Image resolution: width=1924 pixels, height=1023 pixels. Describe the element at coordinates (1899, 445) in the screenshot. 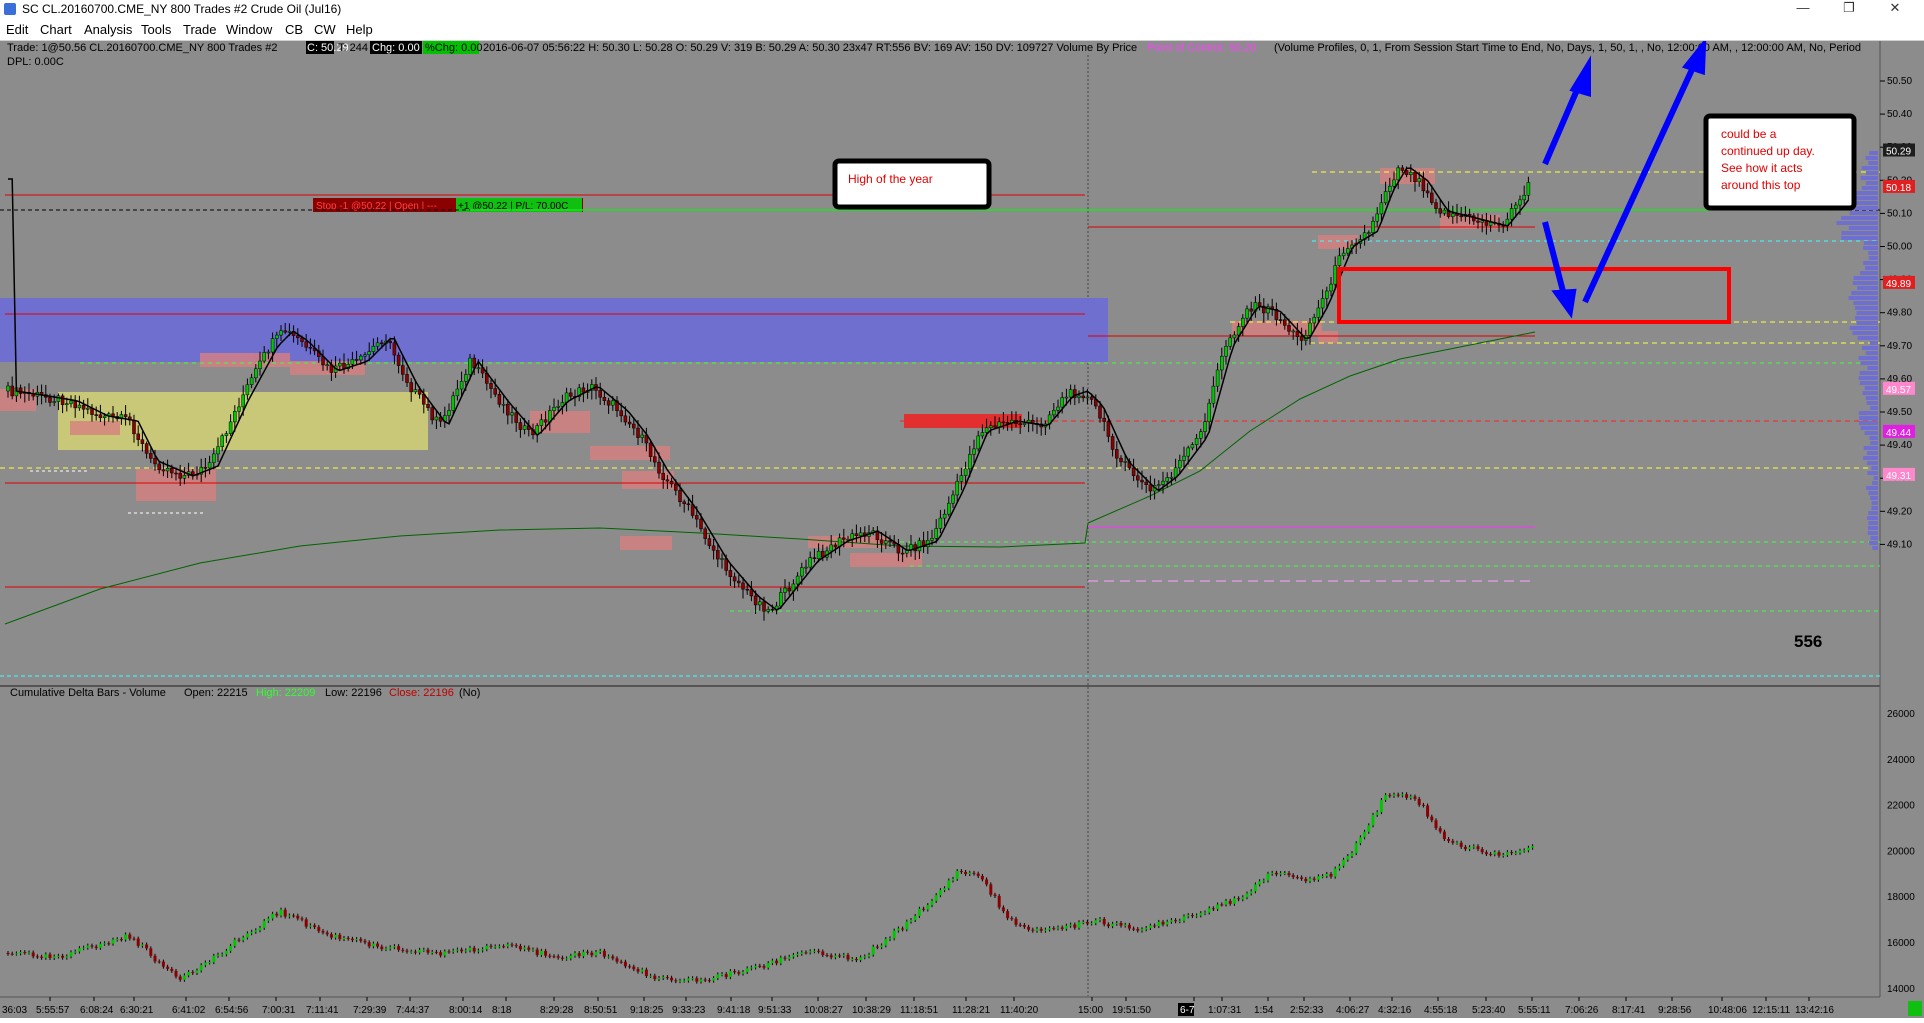

I see `price-tick-label: 49.40` at that location.